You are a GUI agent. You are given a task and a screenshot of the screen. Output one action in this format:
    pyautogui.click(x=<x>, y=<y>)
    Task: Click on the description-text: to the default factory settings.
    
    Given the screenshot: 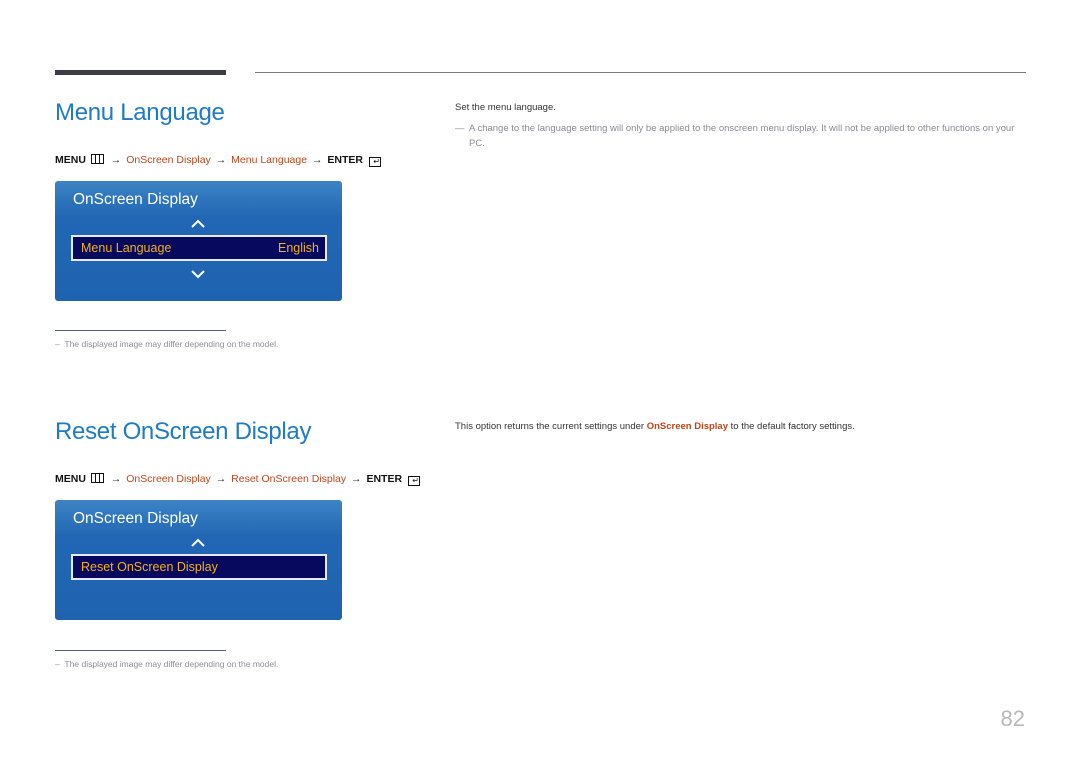 What is the action you would take?
    pyautogui.click(x=791, y=426)
    